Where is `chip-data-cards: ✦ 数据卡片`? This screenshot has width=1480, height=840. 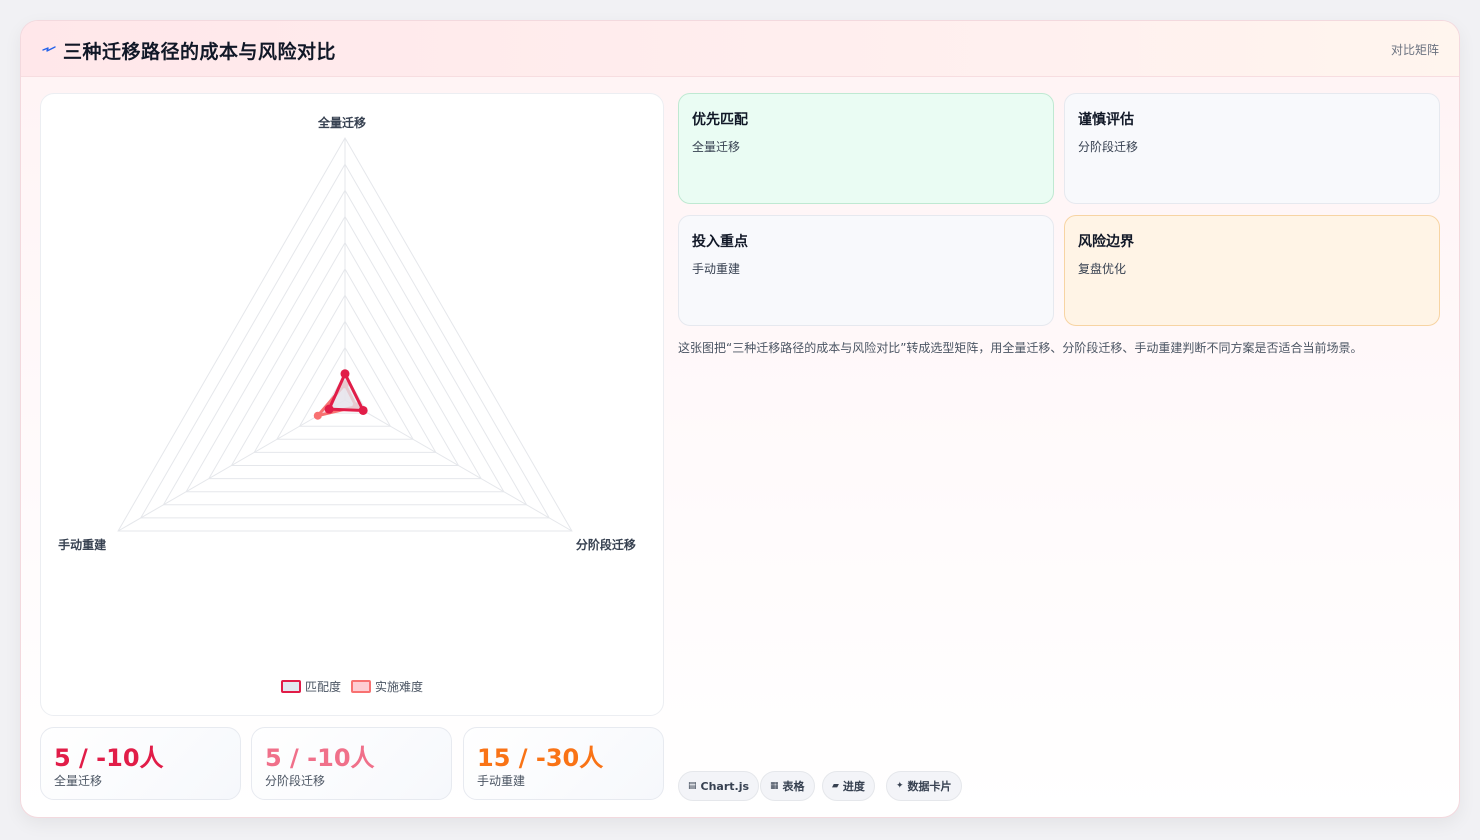
chip-data-cards: ✦ 数据卡片 is located at coordinates (924, 786).